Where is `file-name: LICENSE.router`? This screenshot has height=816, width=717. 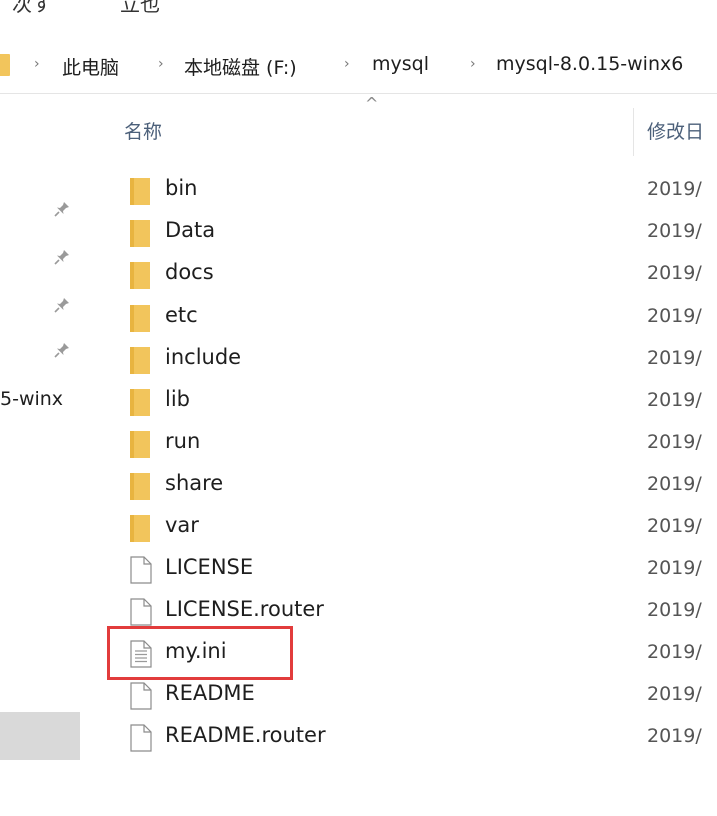
file-name: LICENSE.router is located at coordinates (244, 609).